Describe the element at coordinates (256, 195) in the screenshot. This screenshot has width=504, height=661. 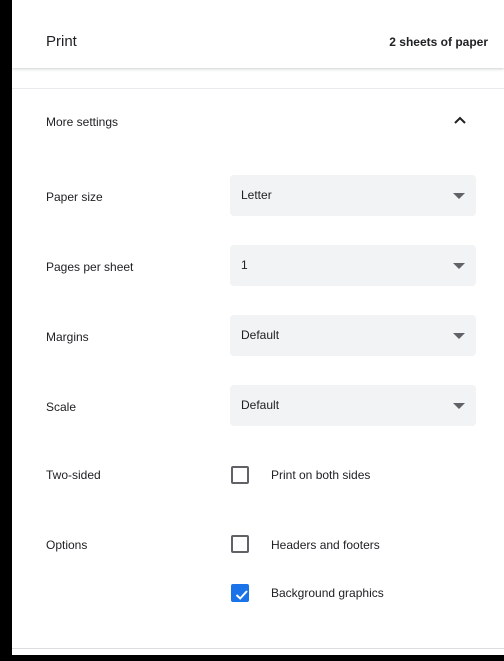
I see `paper-size-value: Letter` at that location.